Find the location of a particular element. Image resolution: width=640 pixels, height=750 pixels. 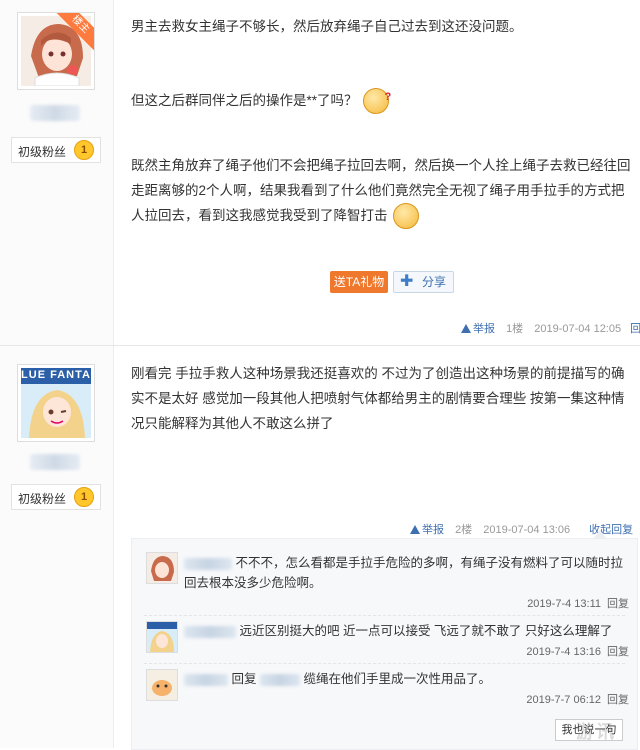

post-meta-1: 举报 1楼 2019-07-04 12:05 回复 is located at coordinates (550, 328).